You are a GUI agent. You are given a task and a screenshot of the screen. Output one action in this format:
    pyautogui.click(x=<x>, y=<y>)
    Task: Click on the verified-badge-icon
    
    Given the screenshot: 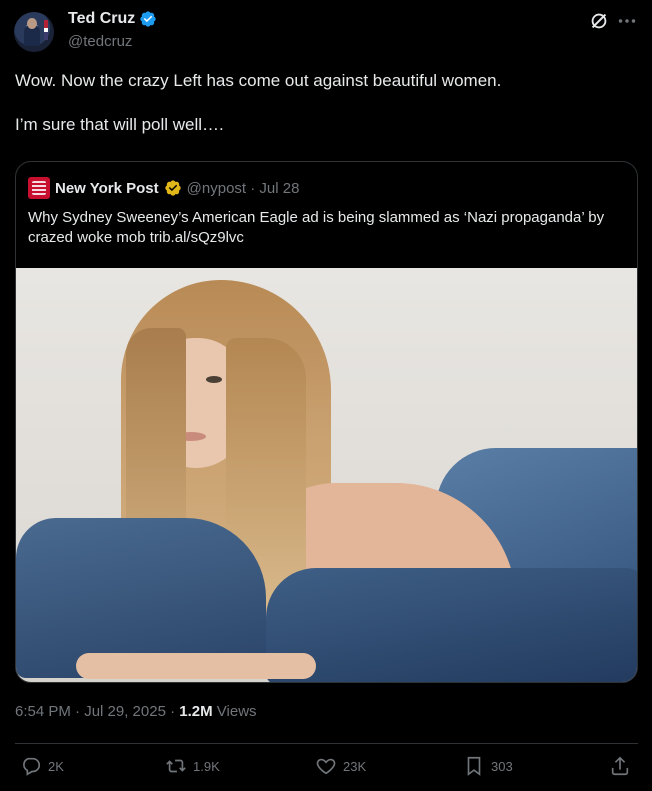 What is the action you would take?
    pyautogui.click(x=148, y=19)
    